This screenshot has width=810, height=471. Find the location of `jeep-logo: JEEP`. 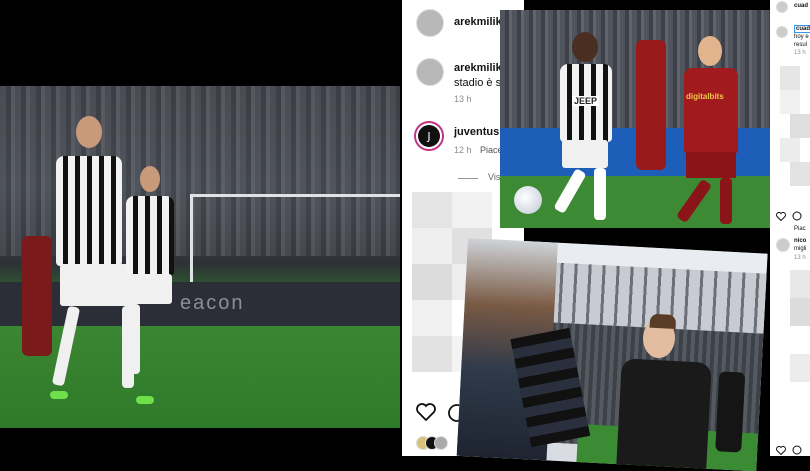

jeep-logo: JEEP is located at coordinates (586, 101).